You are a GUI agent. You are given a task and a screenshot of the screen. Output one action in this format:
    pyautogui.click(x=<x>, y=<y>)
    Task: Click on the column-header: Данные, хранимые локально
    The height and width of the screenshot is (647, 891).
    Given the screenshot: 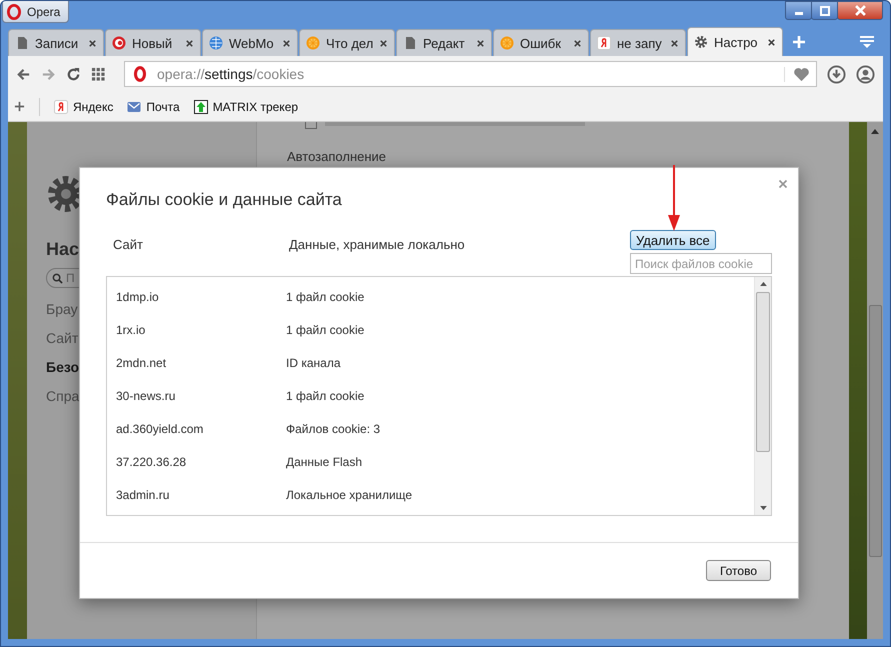 What is the action you would take?
    pyautogui.click(x=377, y=244)
    